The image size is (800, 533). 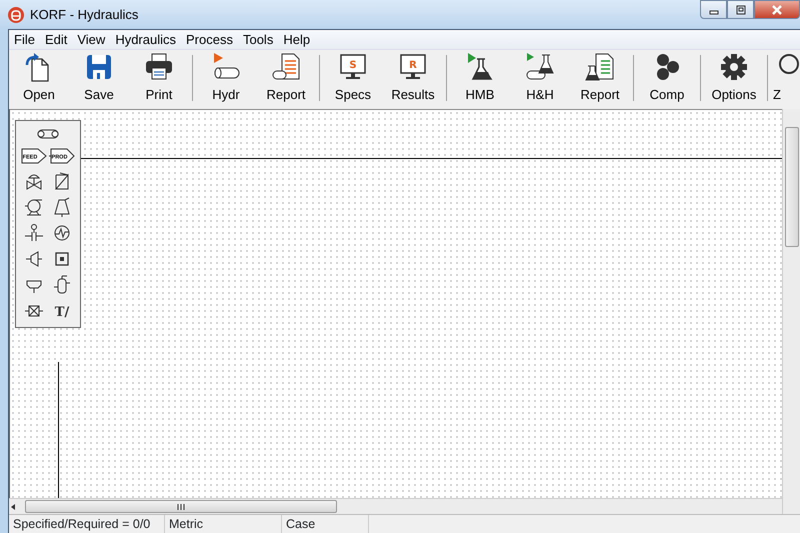 I want to click on menu-item: Tools, so click(x=258, y=40).